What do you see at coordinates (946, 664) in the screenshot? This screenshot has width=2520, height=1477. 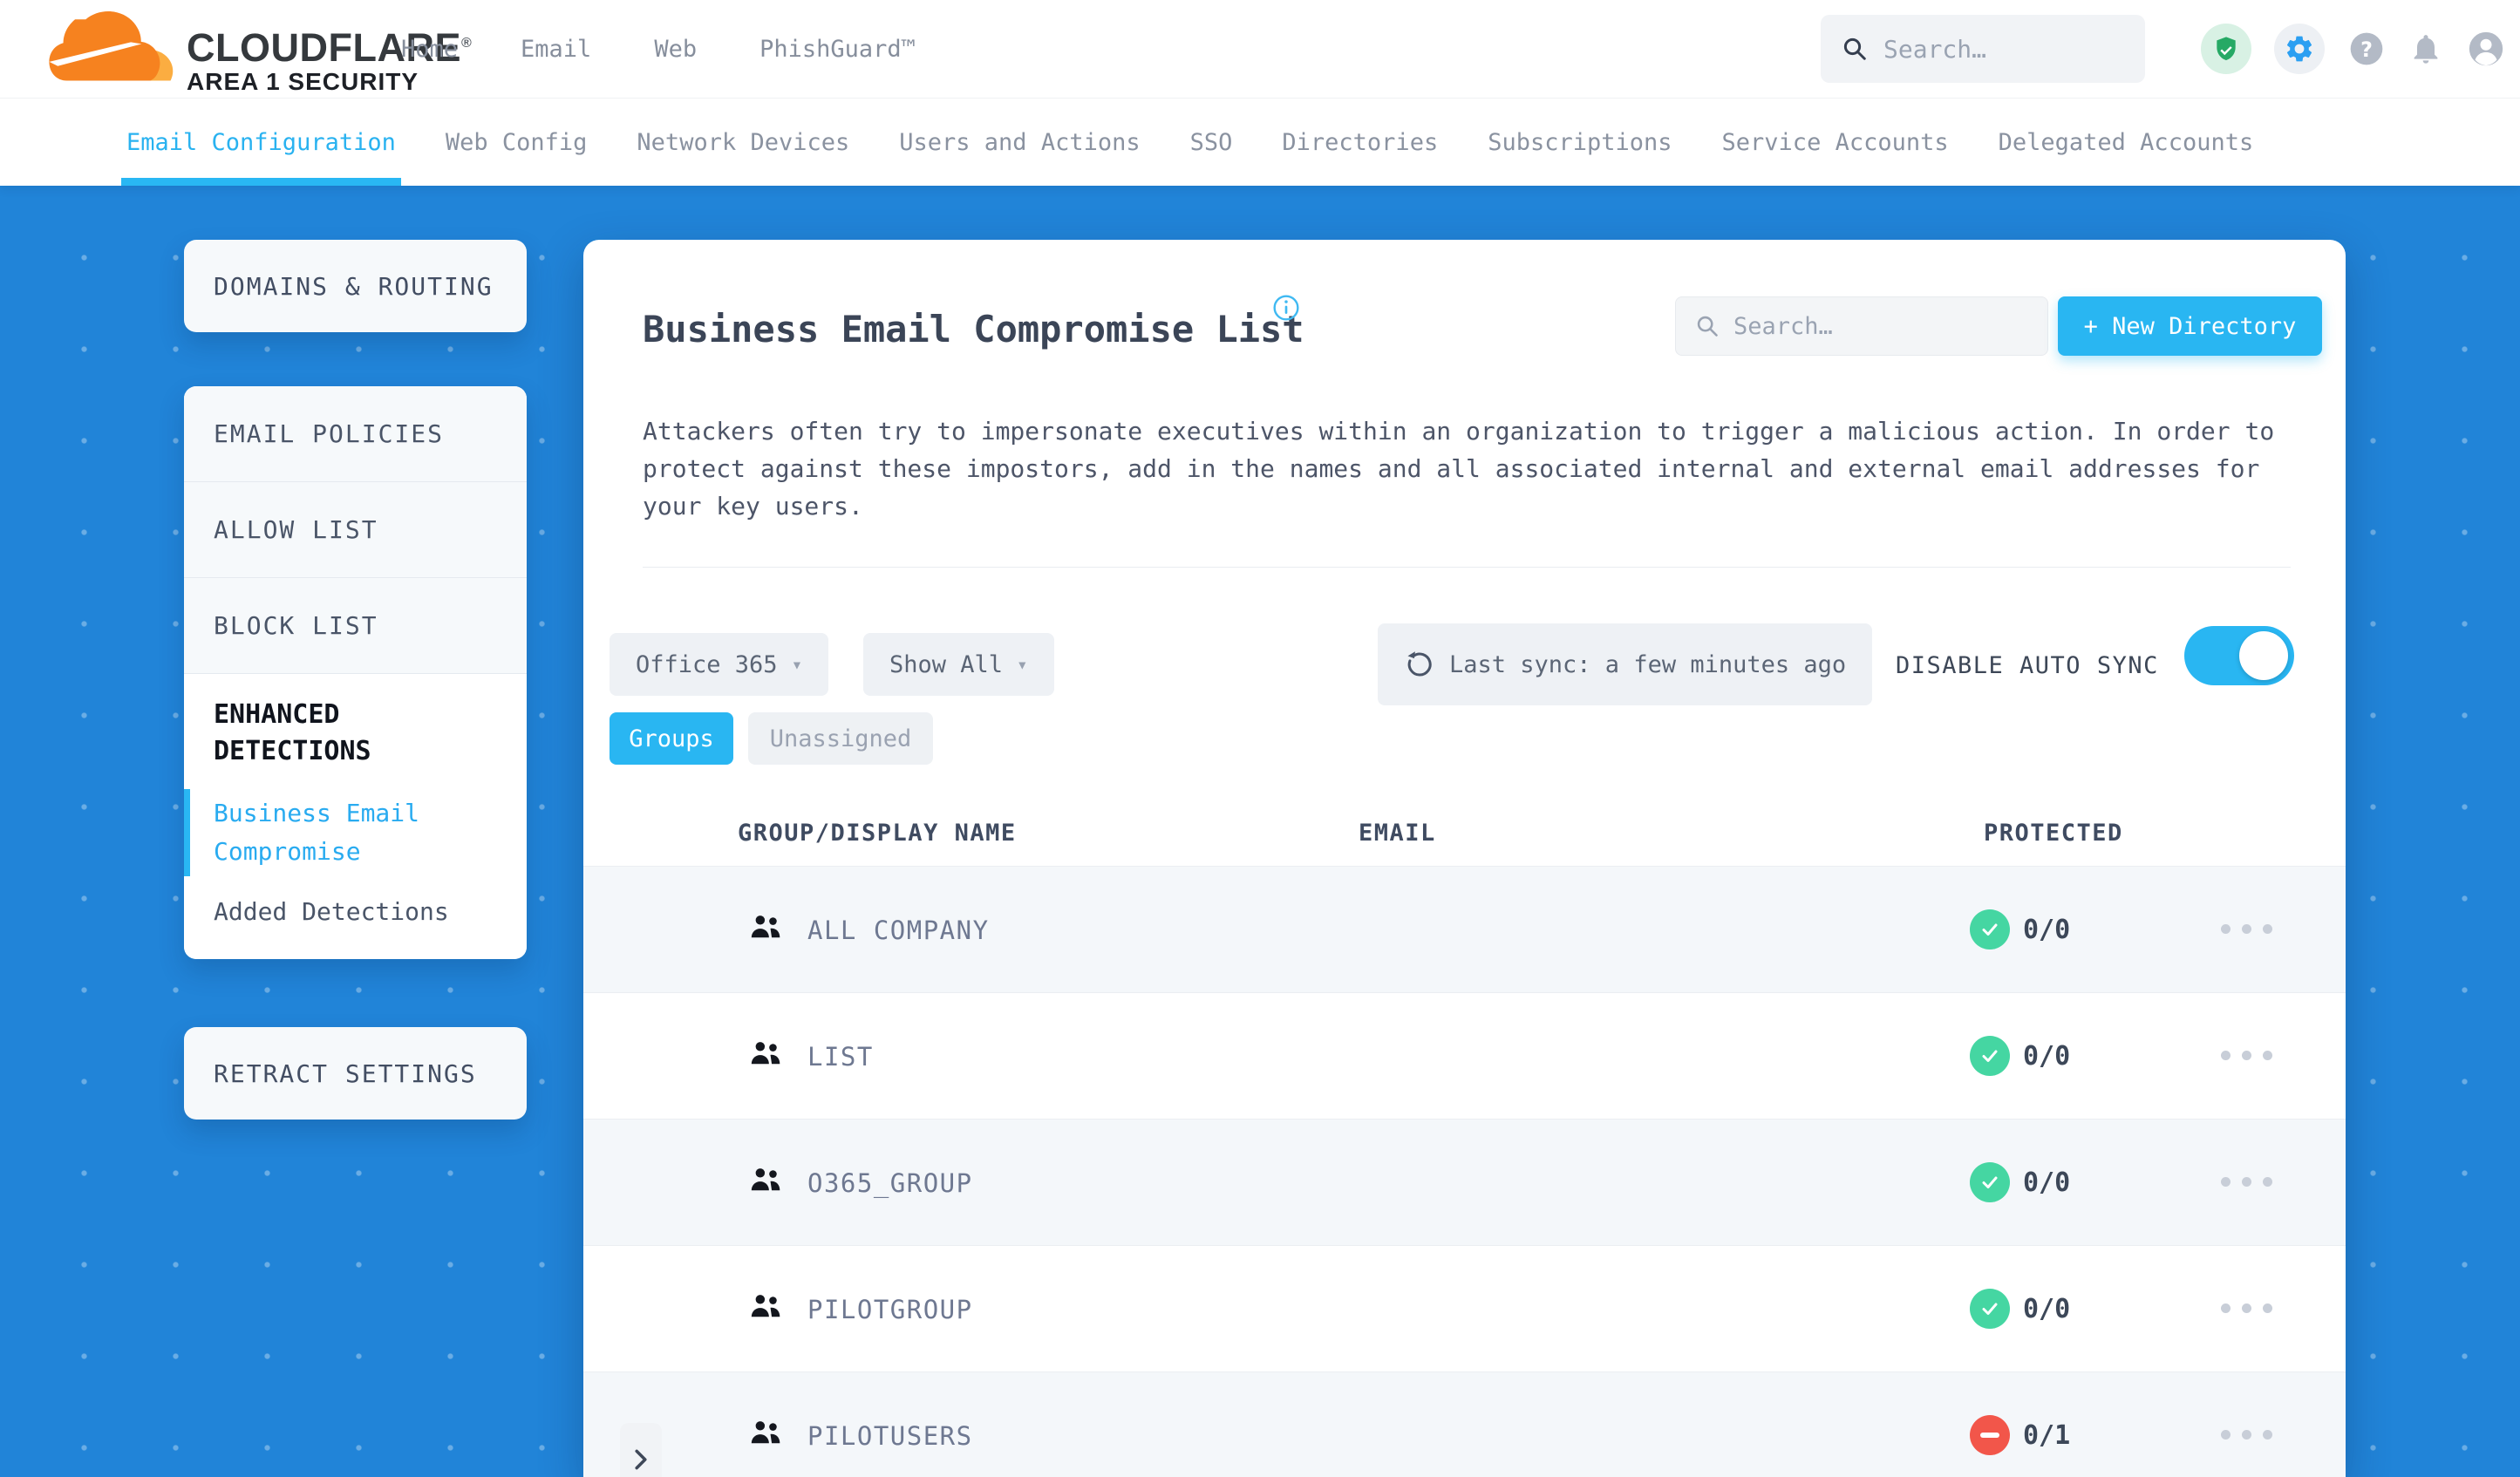 I see `show-filter-value: Show All` at bounding box center [946, 664].